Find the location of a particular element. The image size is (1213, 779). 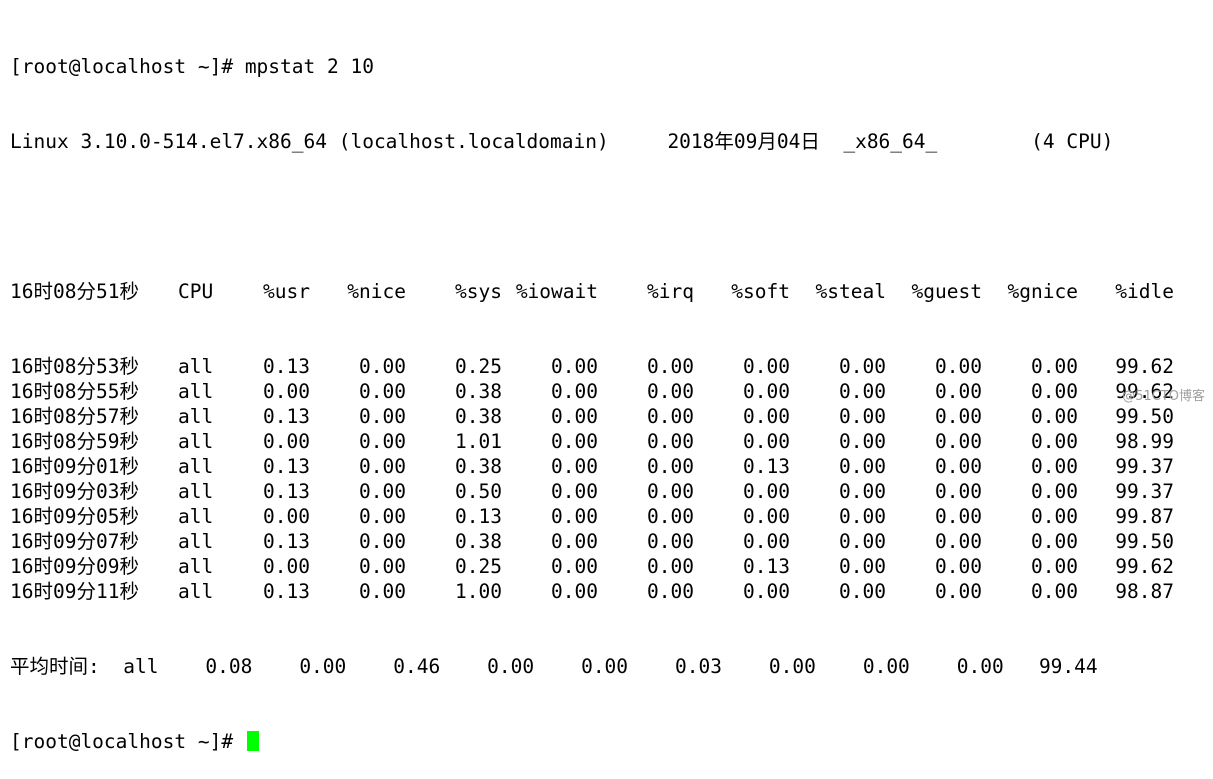

row-cell: 16时09分09秒 is located at coordinates (74, 566).